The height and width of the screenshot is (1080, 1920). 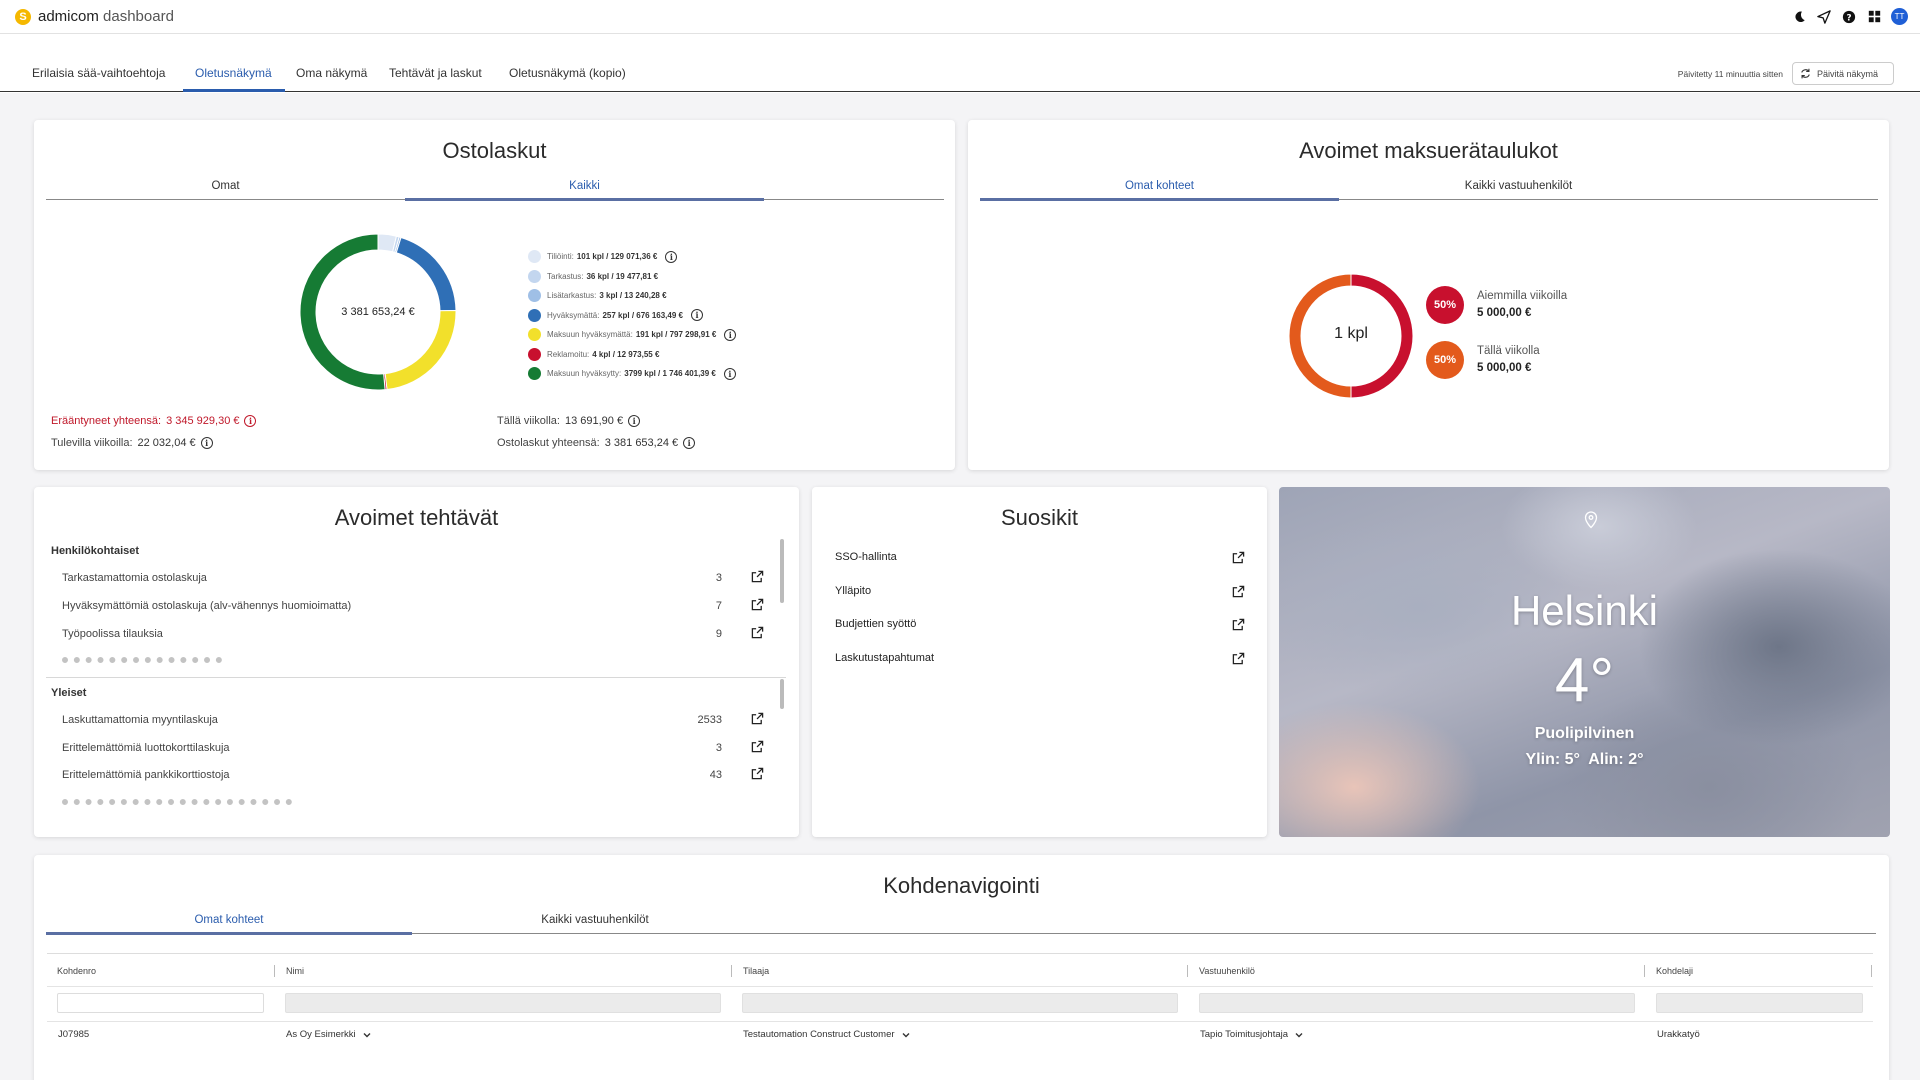 I want to click on favorite-item: Budjettien syöttö, so click(x=1040, y=628).